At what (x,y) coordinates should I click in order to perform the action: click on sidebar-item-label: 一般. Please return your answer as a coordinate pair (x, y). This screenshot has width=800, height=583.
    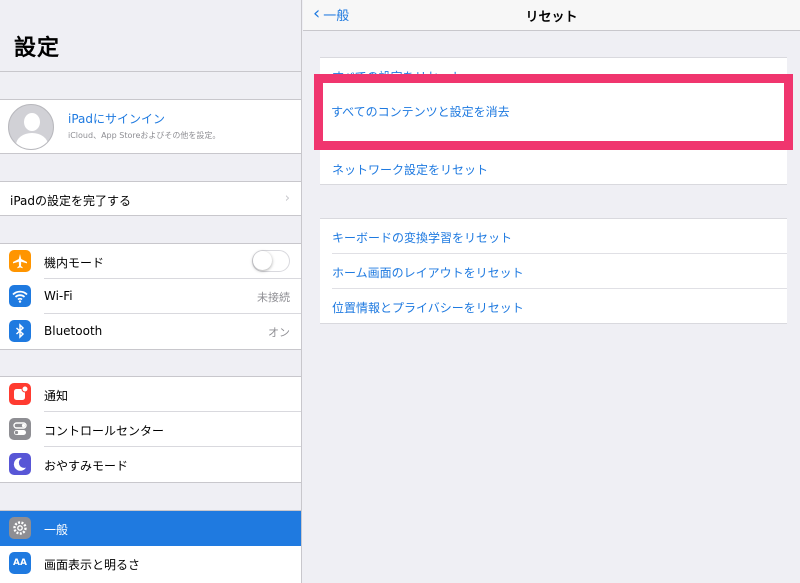
    Looking at the image, I should click on (56, 530).